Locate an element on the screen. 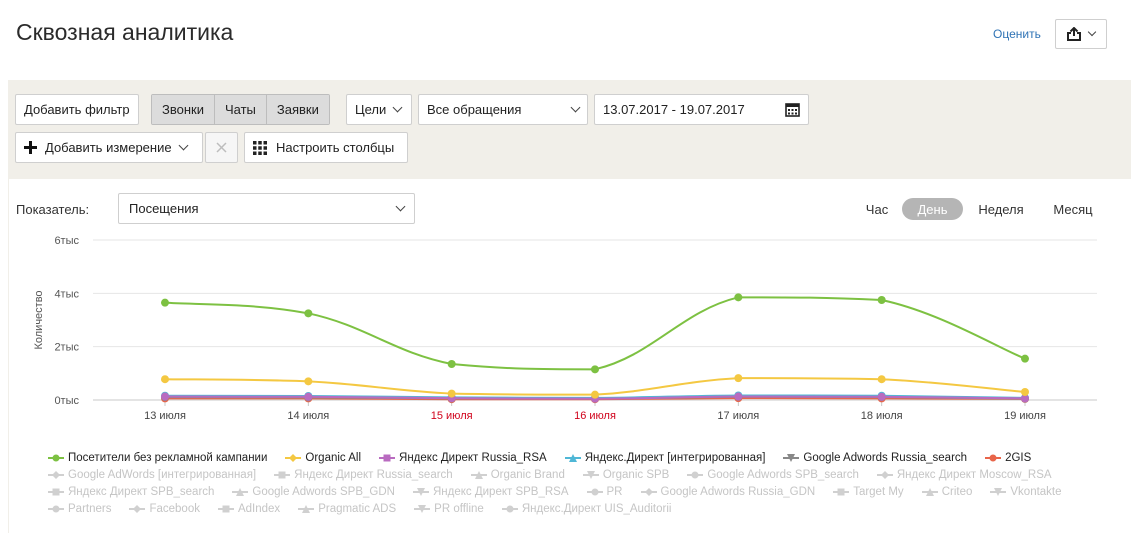 This screenshot has width=1131, height=533. legend-label: Google Adwords Russia_GDN is located at coordinates (738, 491).